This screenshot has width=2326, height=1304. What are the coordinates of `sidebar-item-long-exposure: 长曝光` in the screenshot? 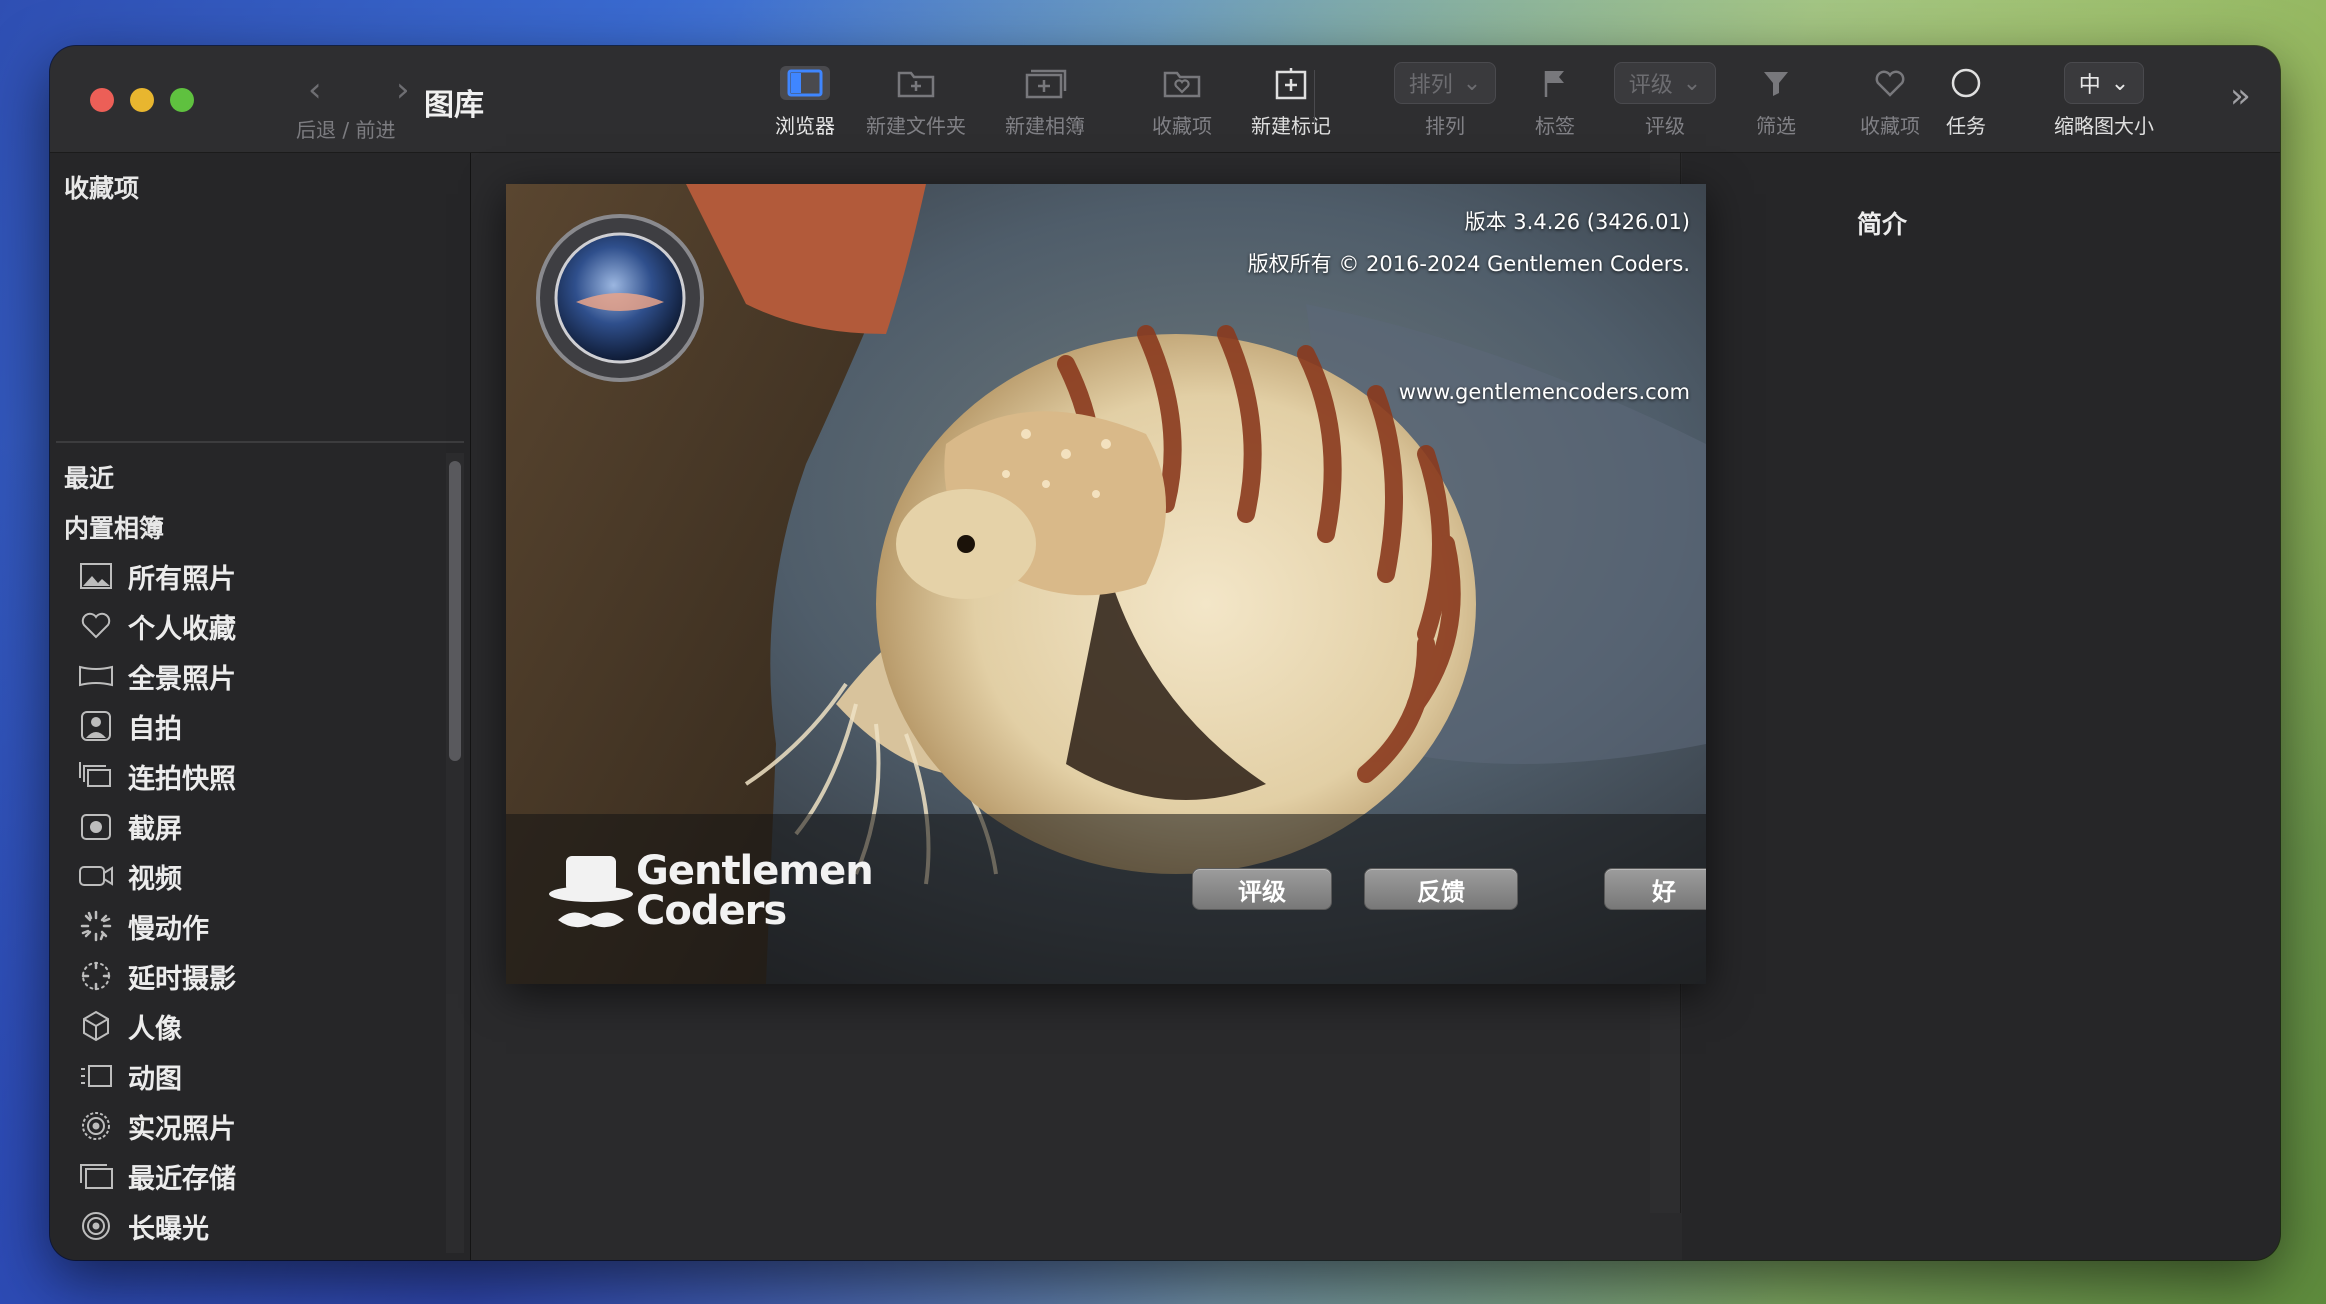 It's located at (157, 1226).